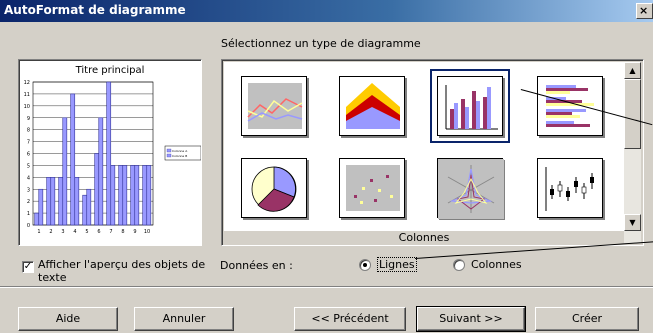 The width and height of the screenshot is (653, 333). I want to click on preview-x-tick: 3, so click(62, 232).